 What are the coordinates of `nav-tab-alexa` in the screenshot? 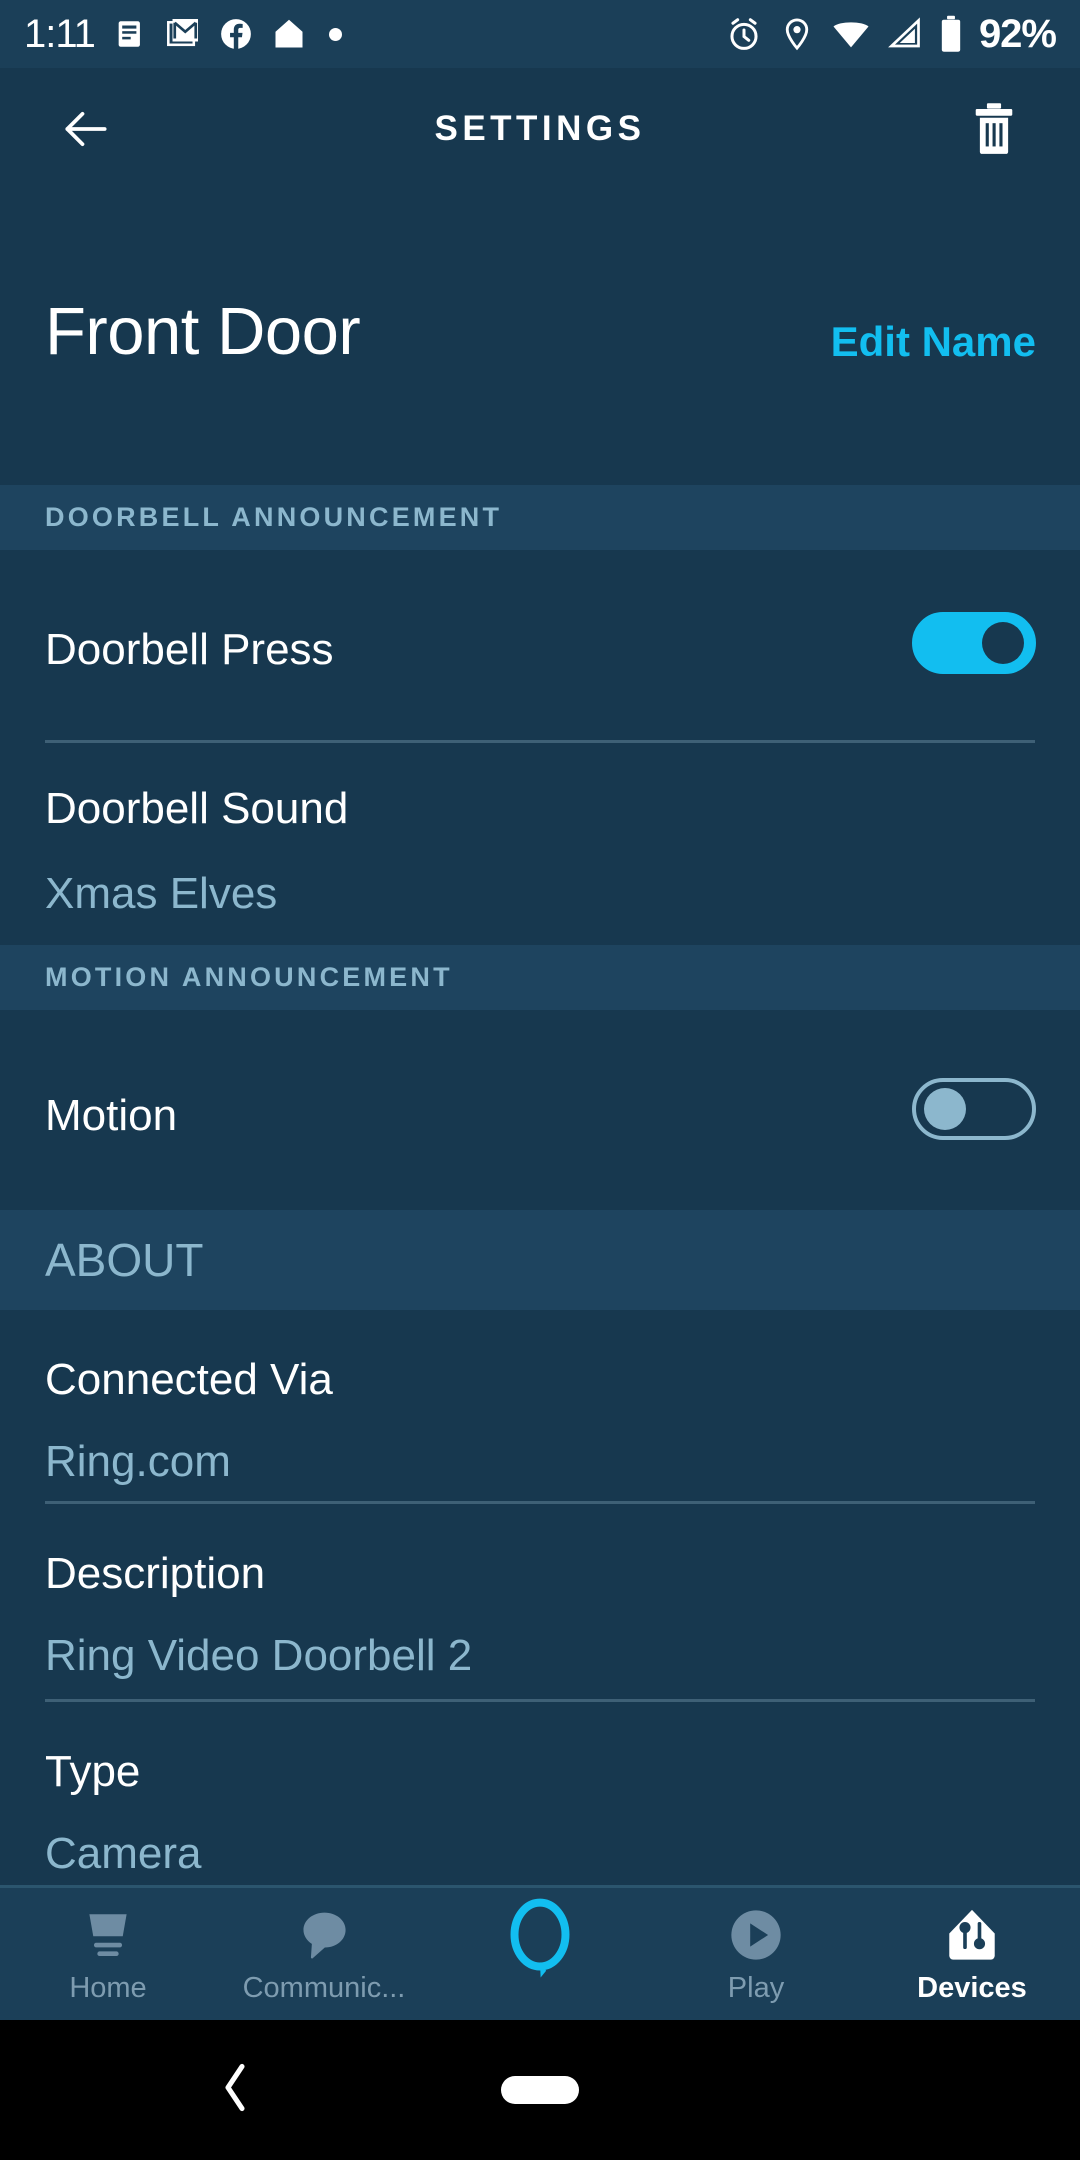 It's located at (540, 1934).